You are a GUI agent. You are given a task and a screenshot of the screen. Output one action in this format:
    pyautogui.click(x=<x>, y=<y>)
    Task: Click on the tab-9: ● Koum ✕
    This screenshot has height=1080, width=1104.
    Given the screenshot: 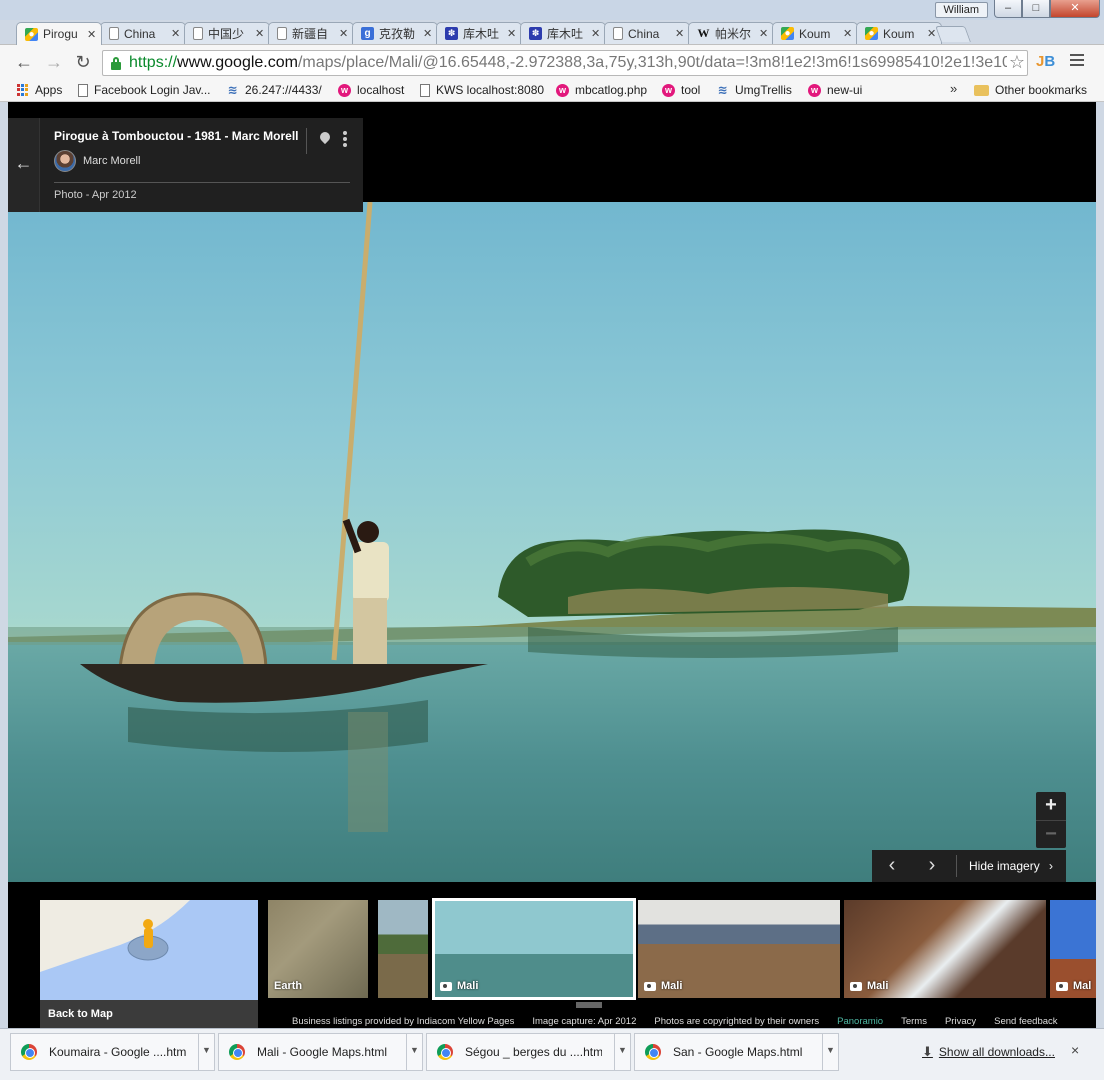 What is the action you would take?
    pyautogui.click(x=815, y=33)
    